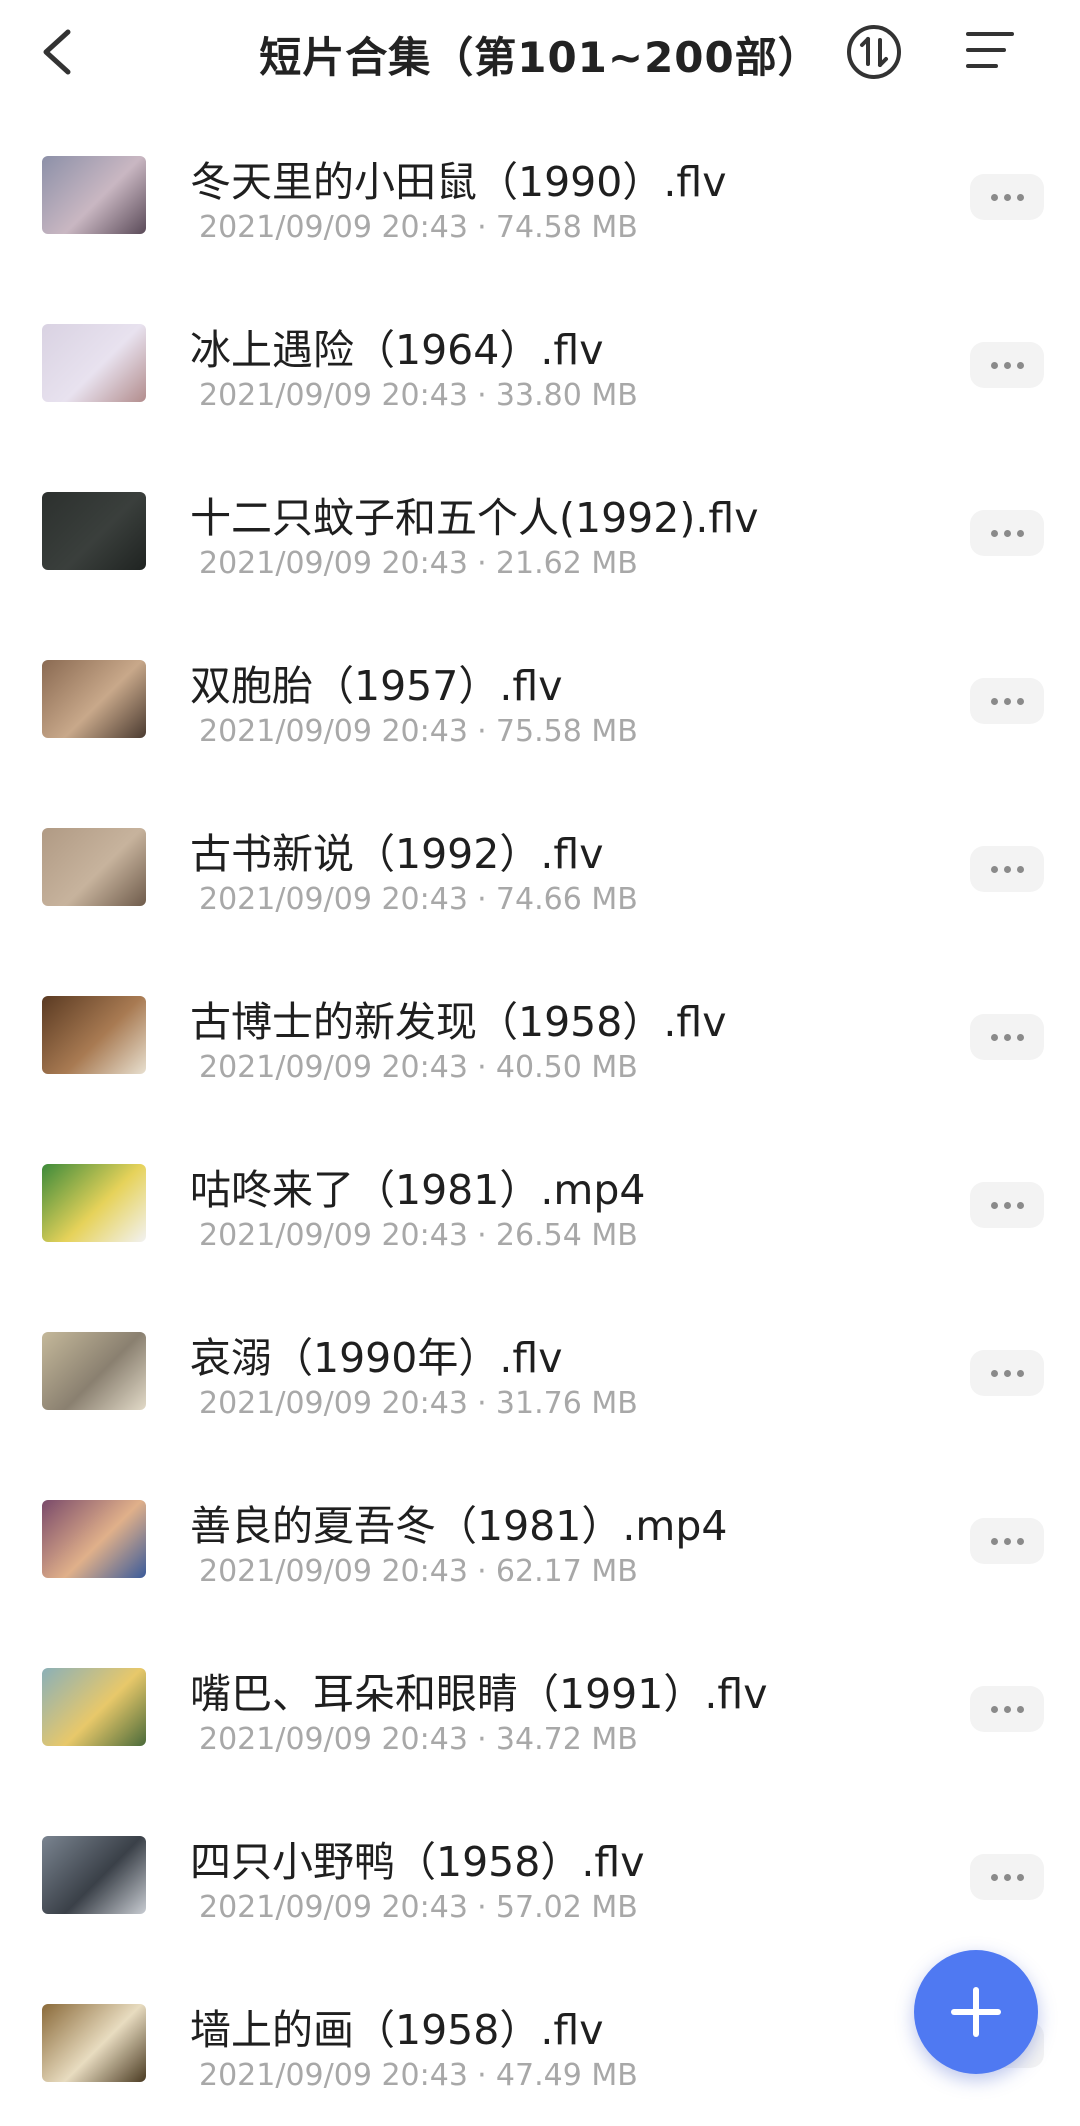 Image resolution: width=1080 pixels, height=2126 pixels. Describe the element at coordinates (566, 563) in the screenshot. I see `file-size: 21.62 MB` at that location.